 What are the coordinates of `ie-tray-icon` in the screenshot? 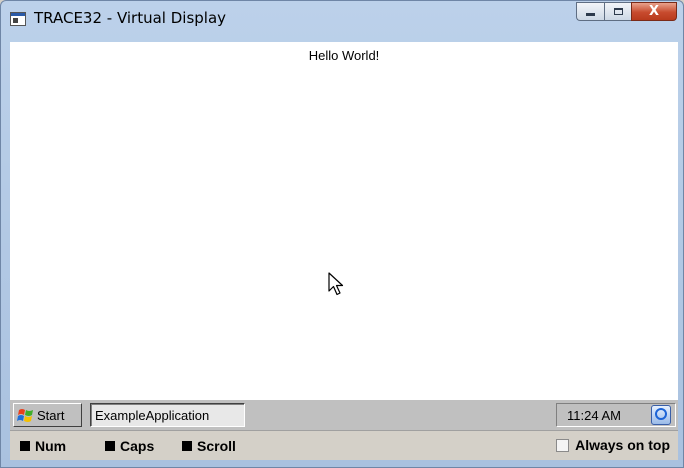 It's located at (661, 415).